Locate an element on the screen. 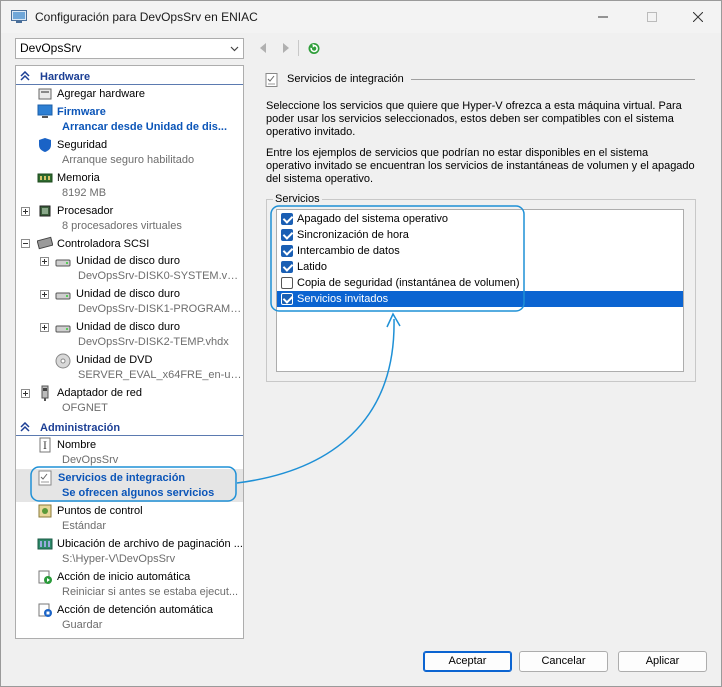 The width and height of the screenshot is (722, 687). sidebar-item-sublabel: DevOpsSrv-DISK0-SYSTEM.vhdx is located at coordinates (160, 276).